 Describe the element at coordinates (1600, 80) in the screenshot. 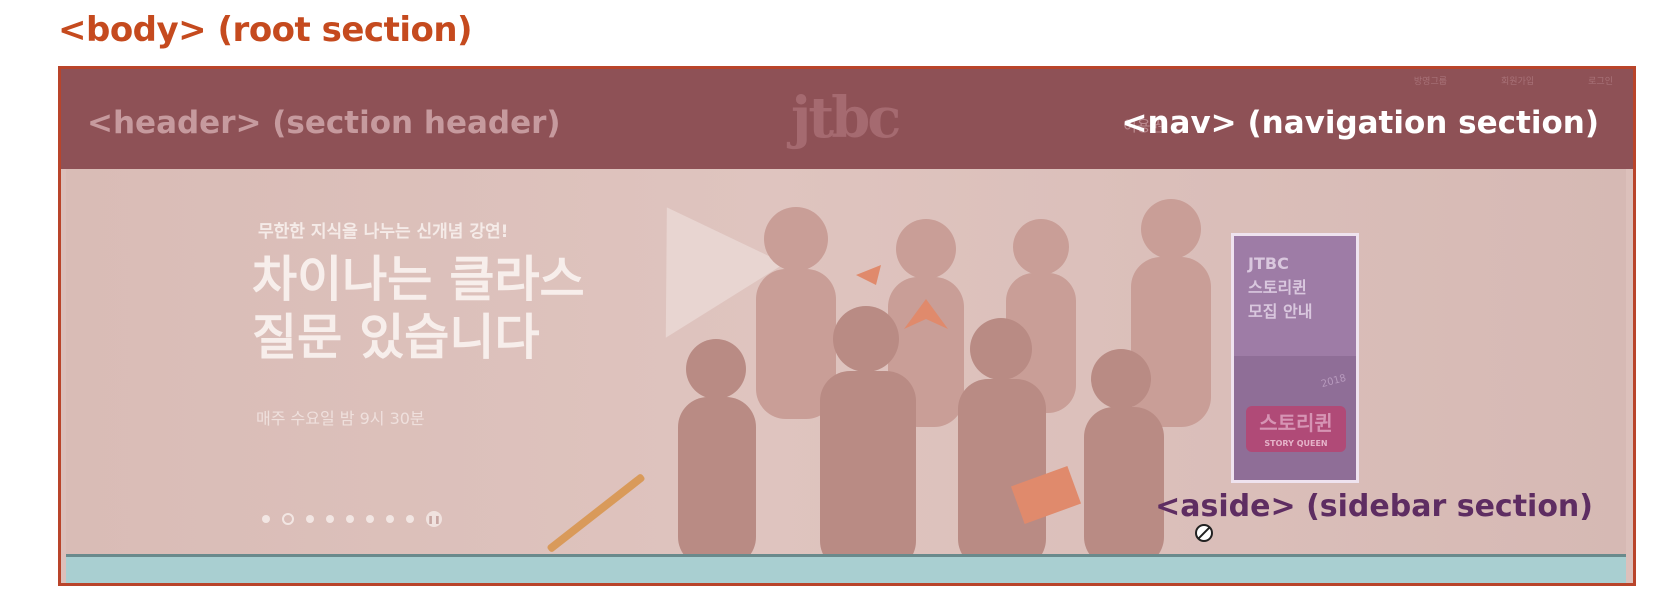

I see `util-link-login: 로그인` at that location.